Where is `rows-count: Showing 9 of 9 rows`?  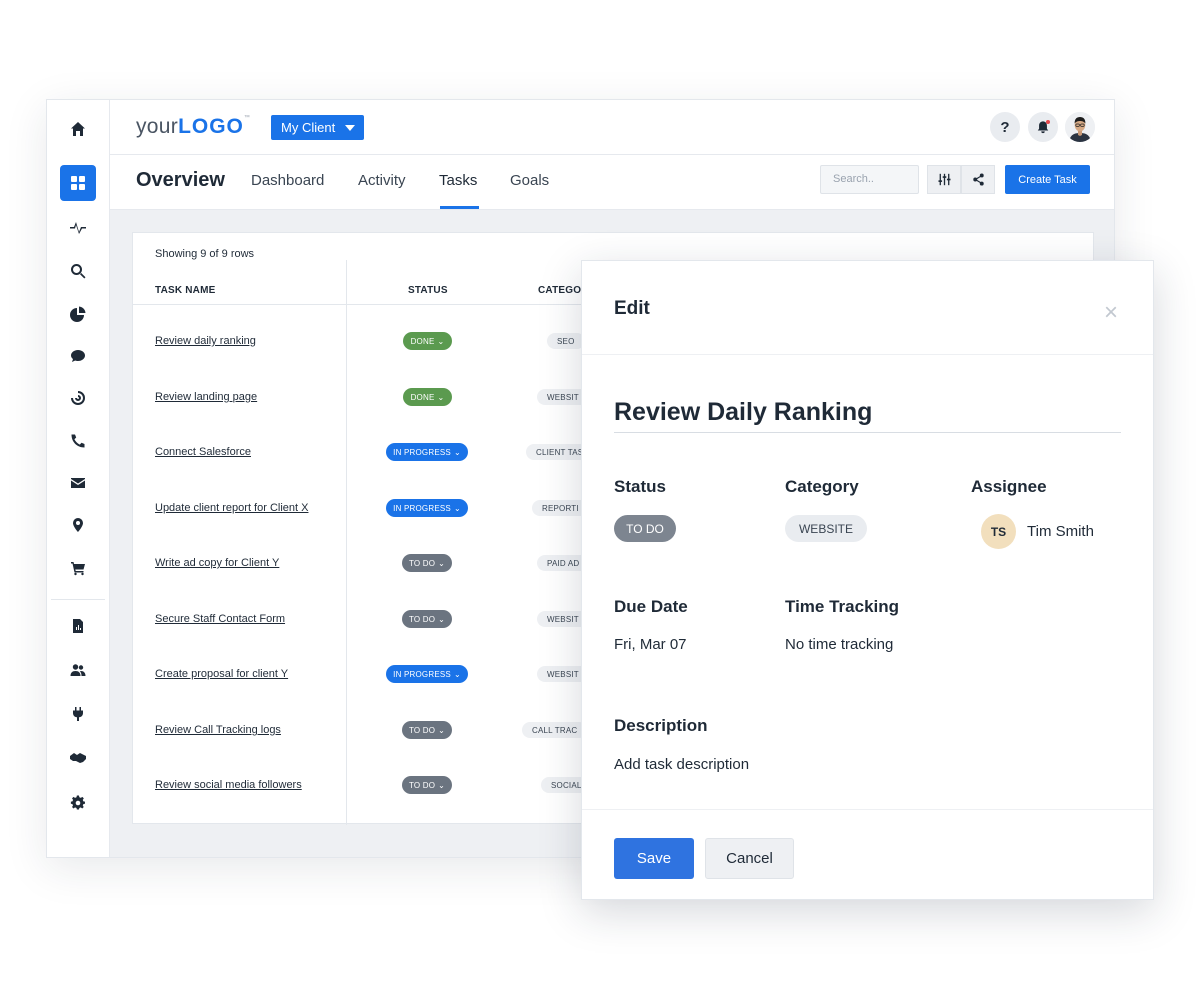
rows-count: Showing 9 of 9 rows is located at coordinates (205, 254).